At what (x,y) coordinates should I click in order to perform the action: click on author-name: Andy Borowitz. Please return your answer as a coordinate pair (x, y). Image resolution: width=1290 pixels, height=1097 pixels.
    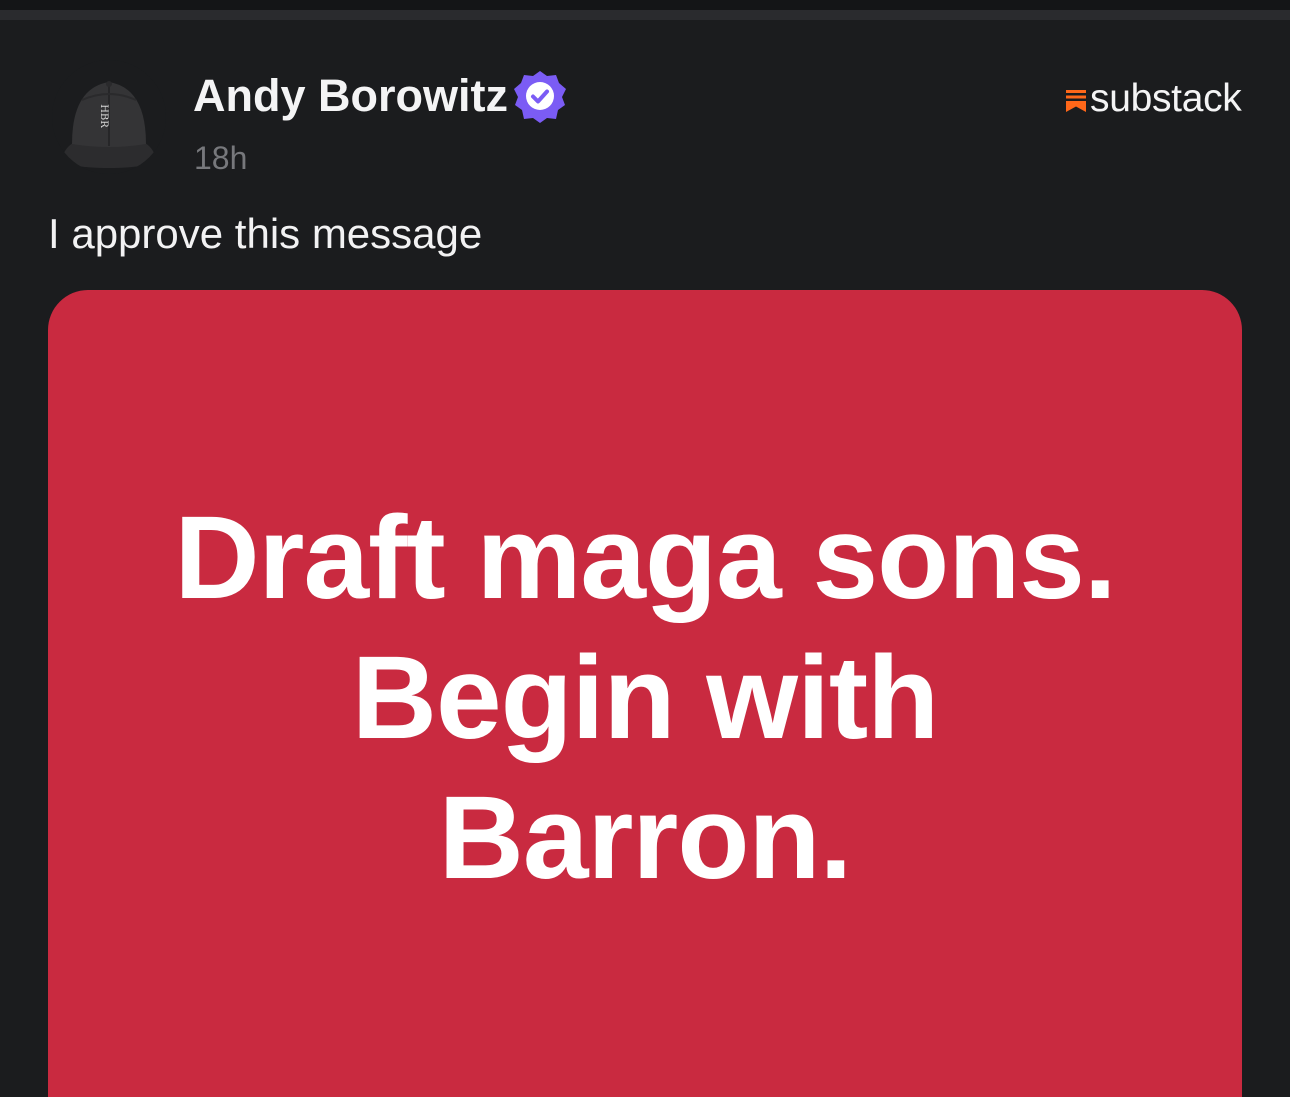
    Looking at the image, I should click on (350, 96).